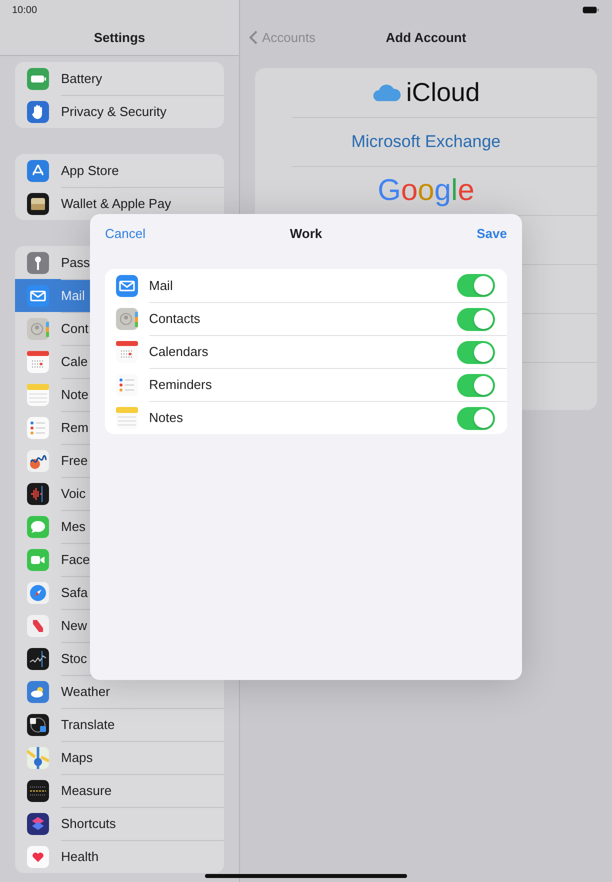 Image resolution: width=612 pixels, height=882 pixels. What do you see at coordinates (179, 352) in the screenshot?
I see `toggle-label: Calendars` at bounding box center [179, 352].